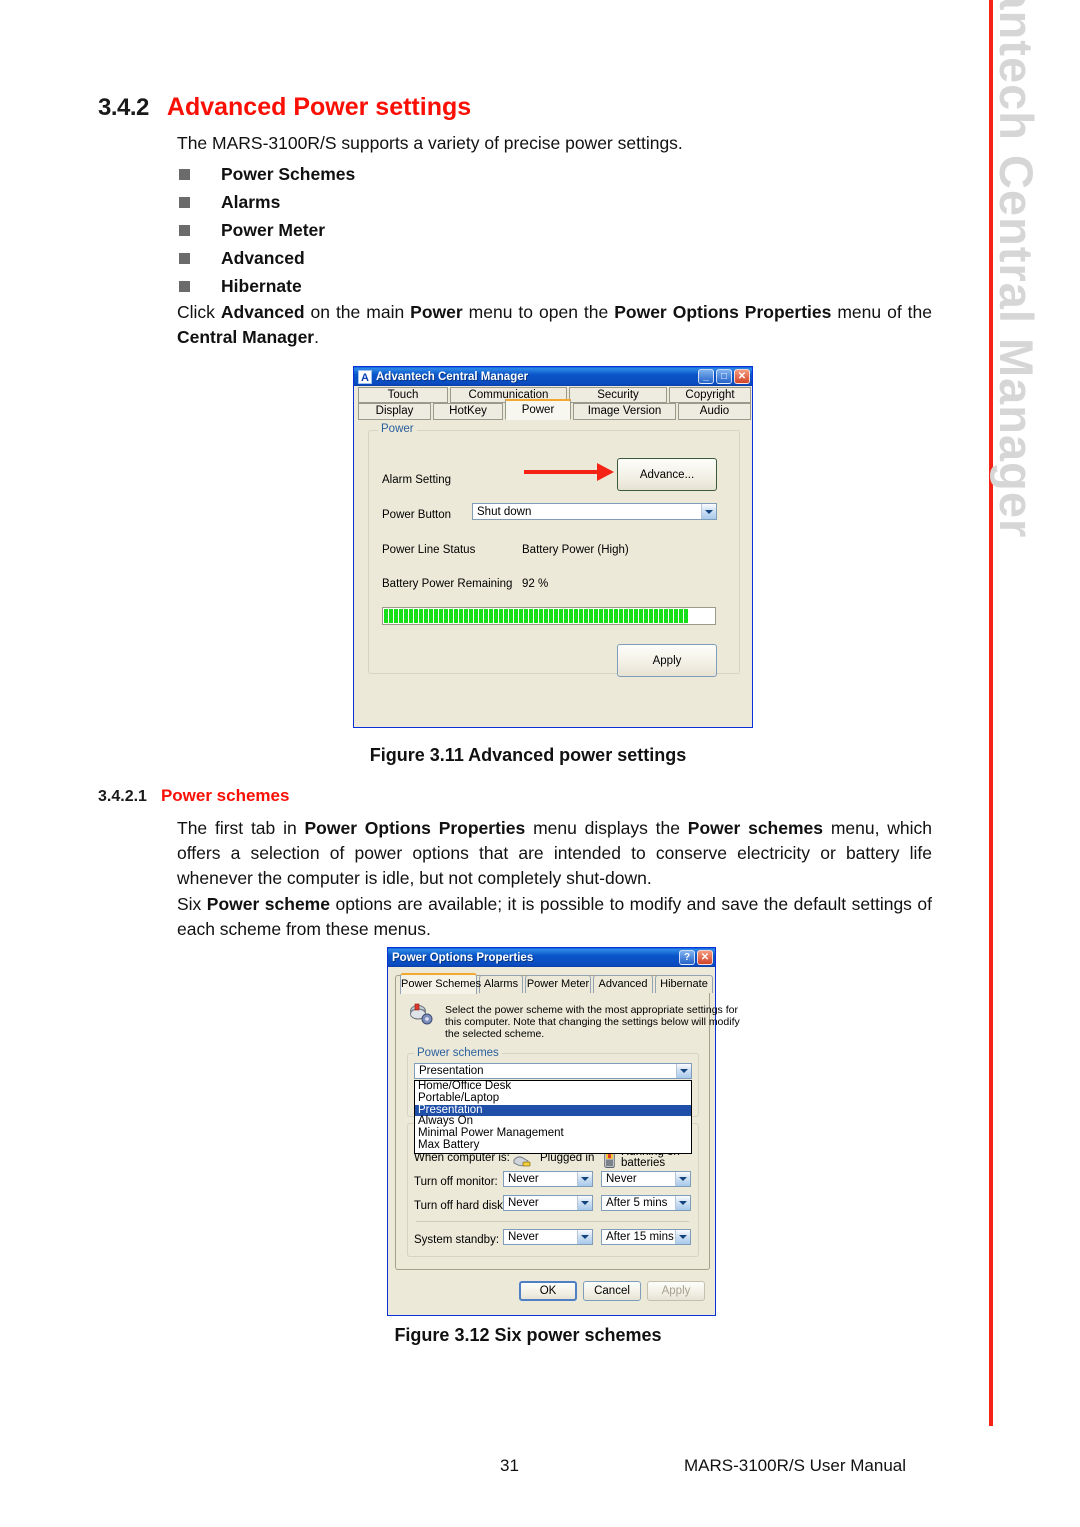 The image size is (1080, 1527). I want to click on maximize-button: □, so click(724, 376).